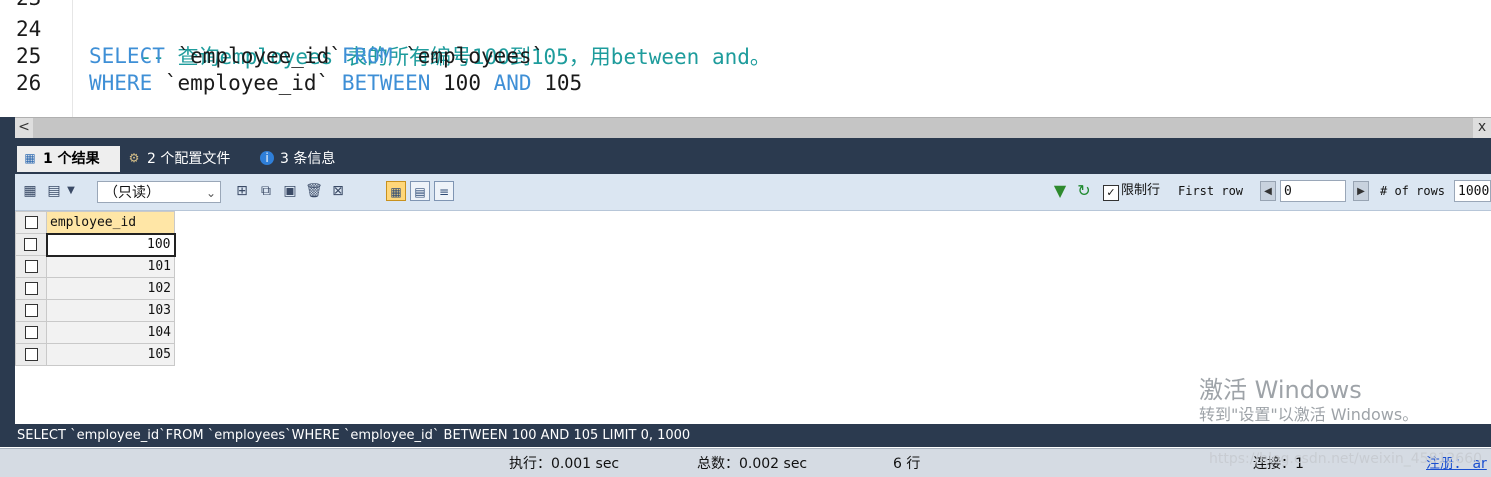 This screenshot has width=1491, height=477. Describe the element at coordinates (110, 244) in the screenshot. I see `table-cell: 100` at that location.